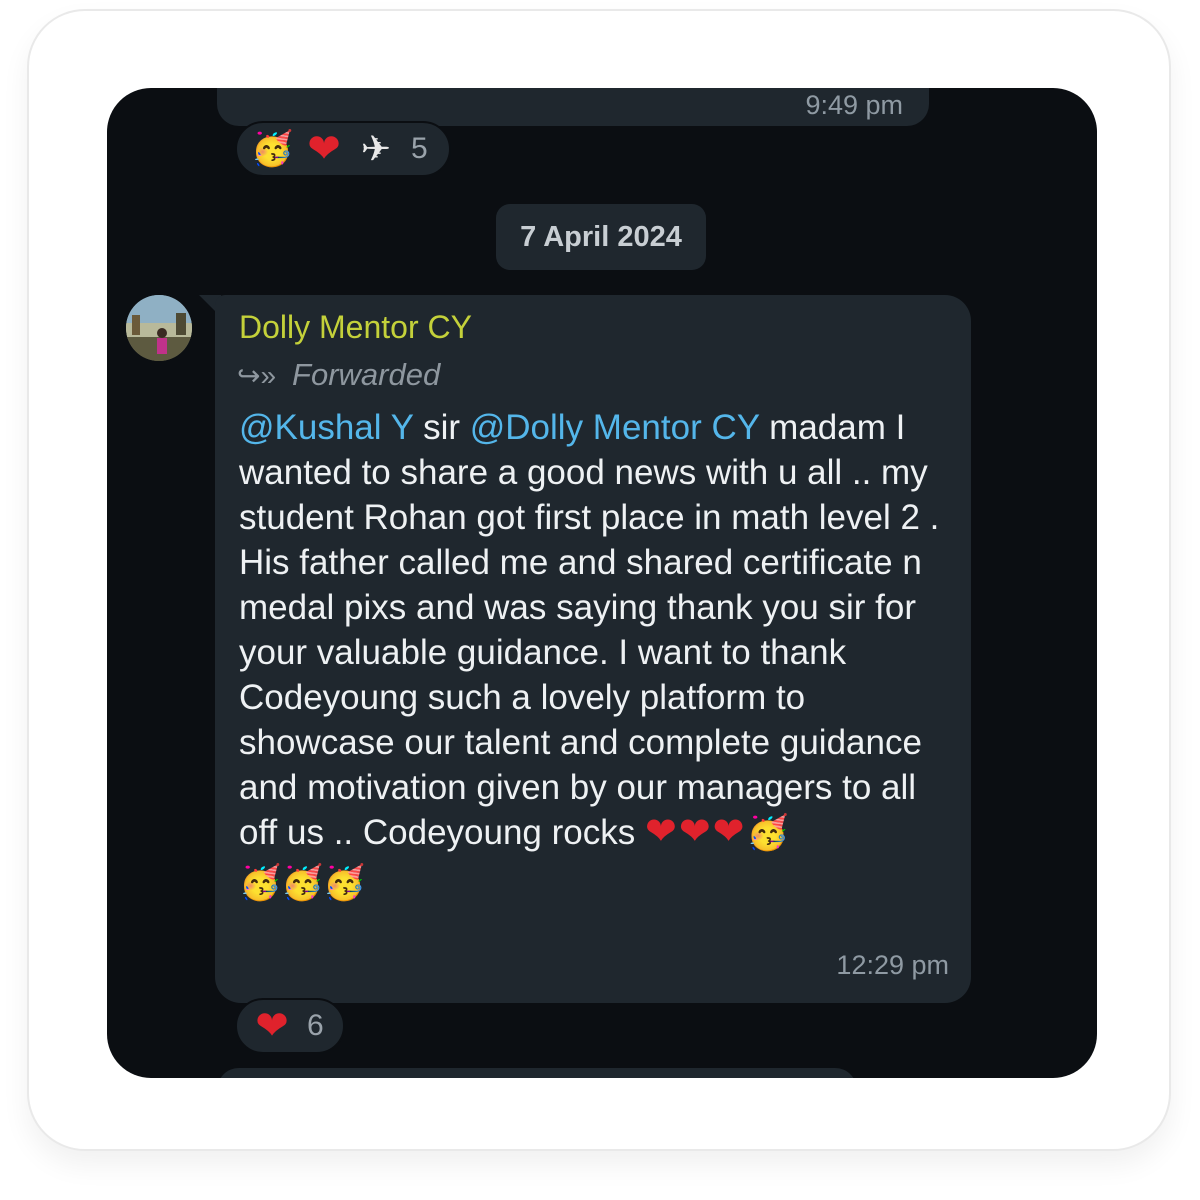  What do you see at coordinates (290, 1026) in the screenshot?
I see `message-reactions: ❤ 6` at bounding box center [290, 1026].